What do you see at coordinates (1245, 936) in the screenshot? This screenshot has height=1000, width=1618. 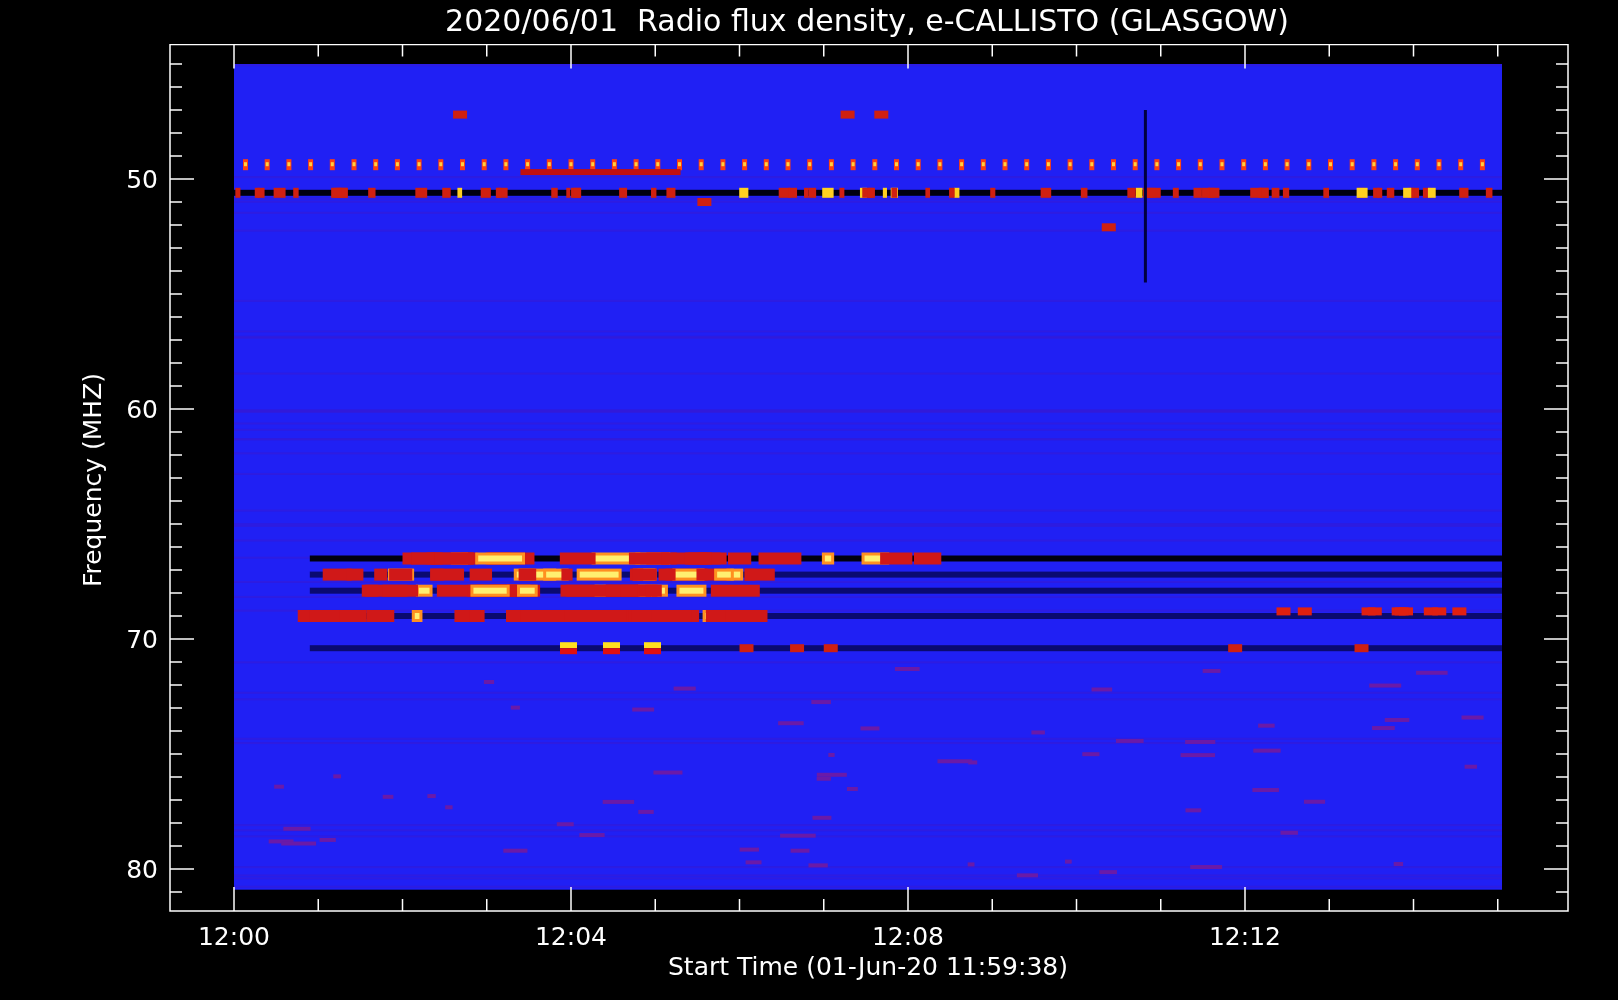 I see `tick-label: 12:12` at bounding box center [1245, 936].